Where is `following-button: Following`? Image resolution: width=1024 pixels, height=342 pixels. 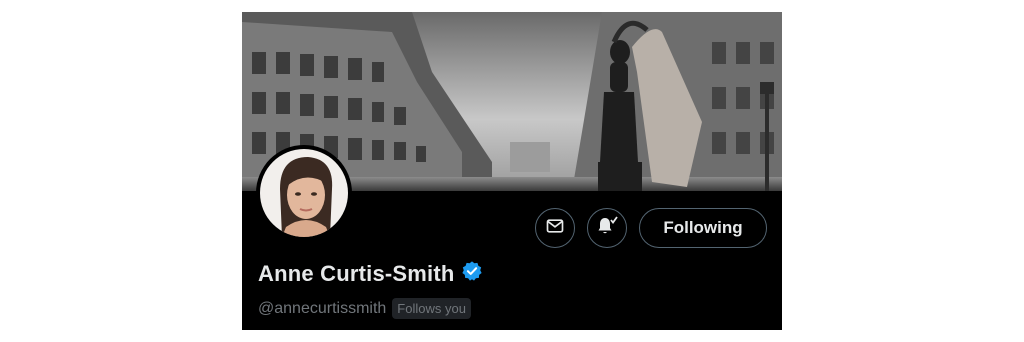
following-button: Following is located at coordinates (703, 228).